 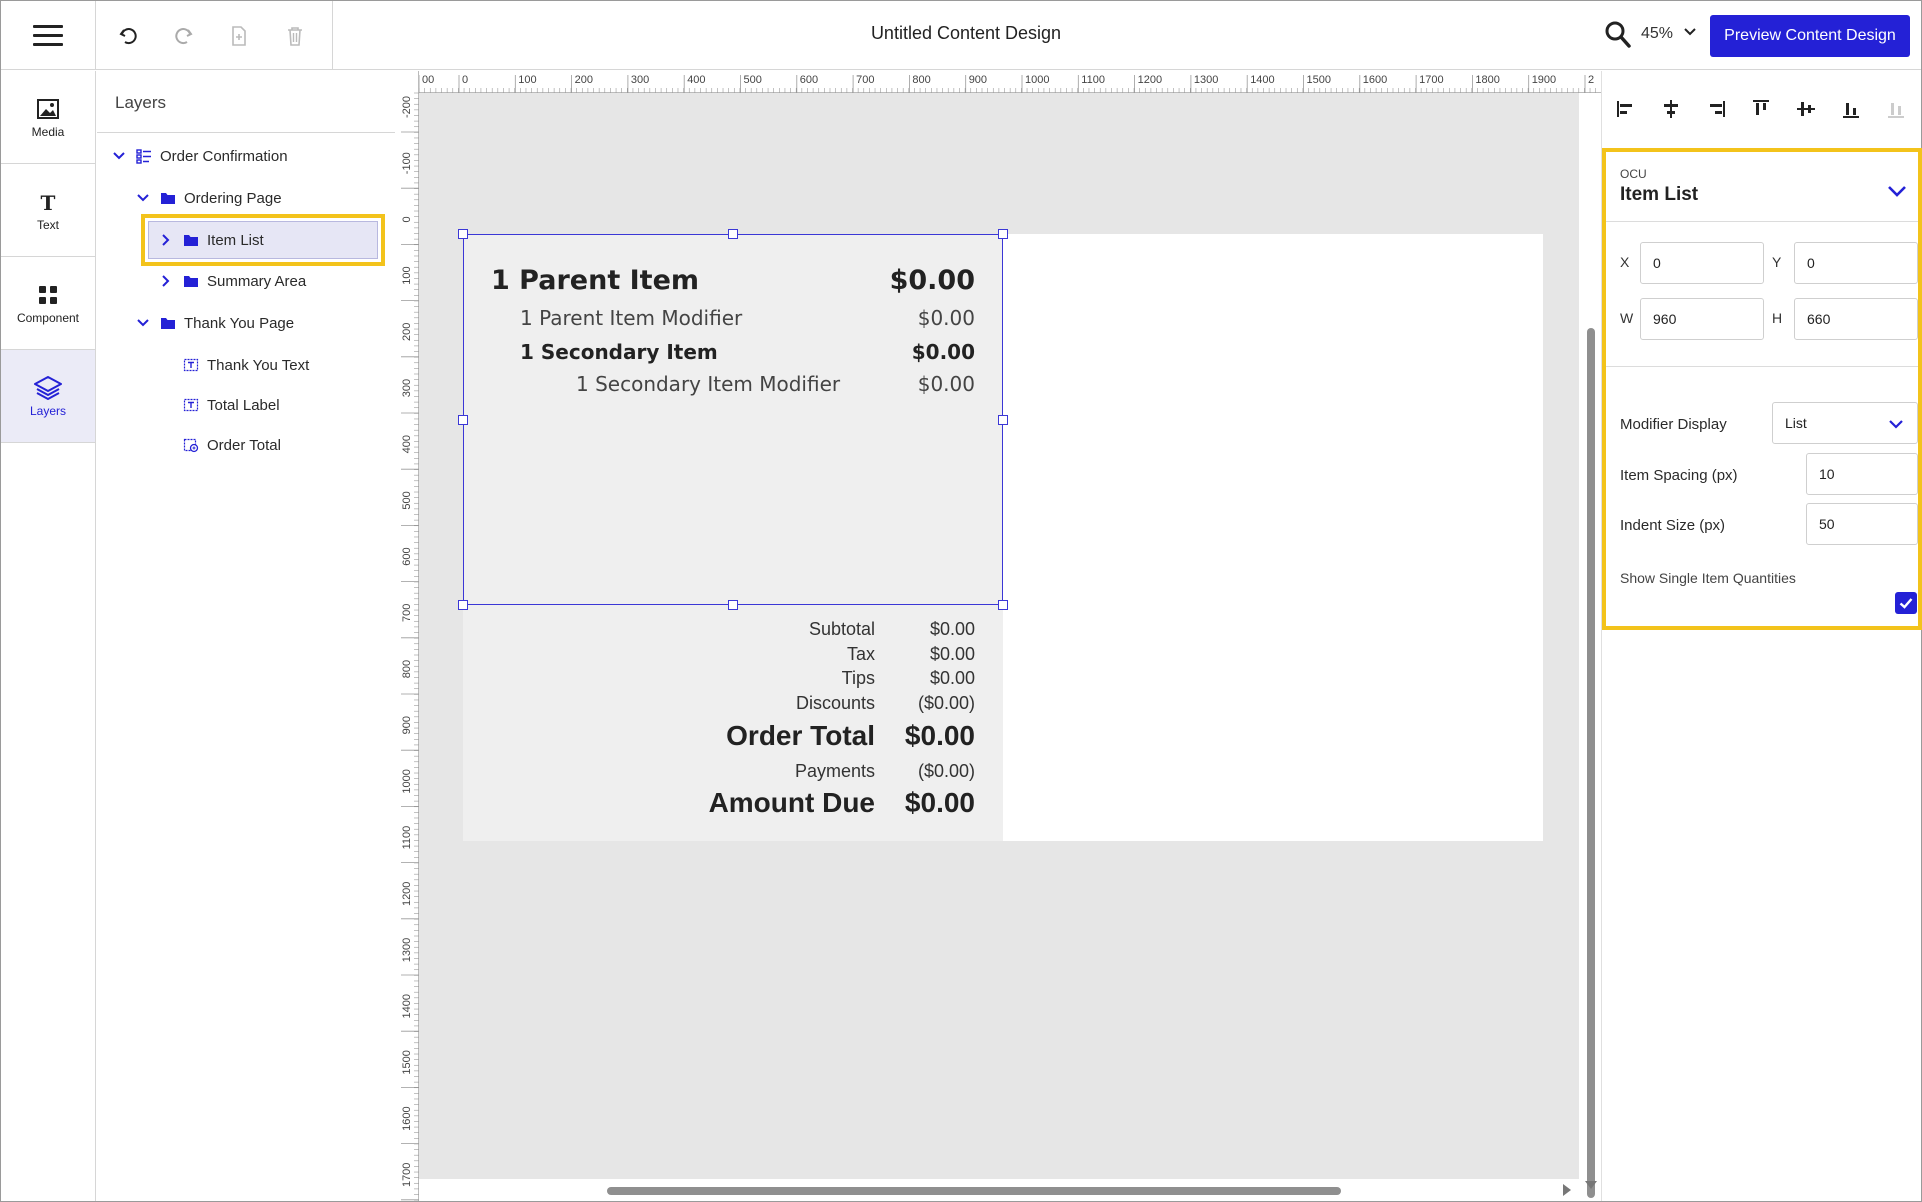 What do you see at coordinates (865, 80) in the screenshot?
I see `ruler-label: 700` at bounding box center [865, 80].